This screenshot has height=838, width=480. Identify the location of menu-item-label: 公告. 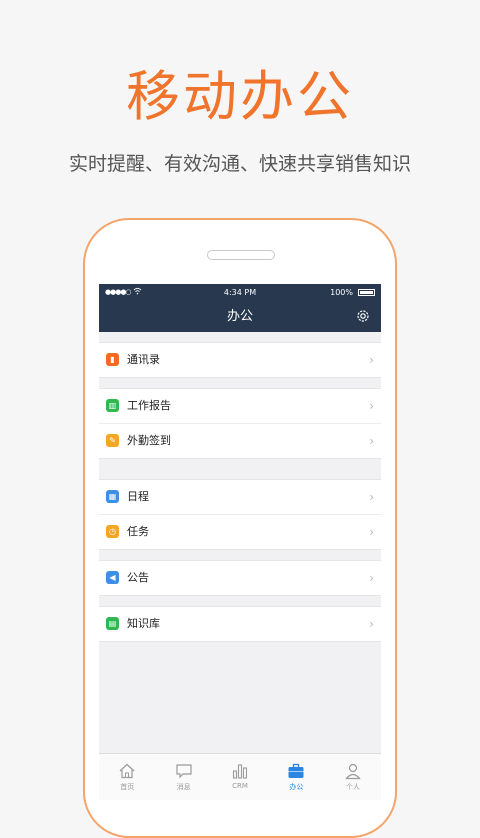
(138, 577).